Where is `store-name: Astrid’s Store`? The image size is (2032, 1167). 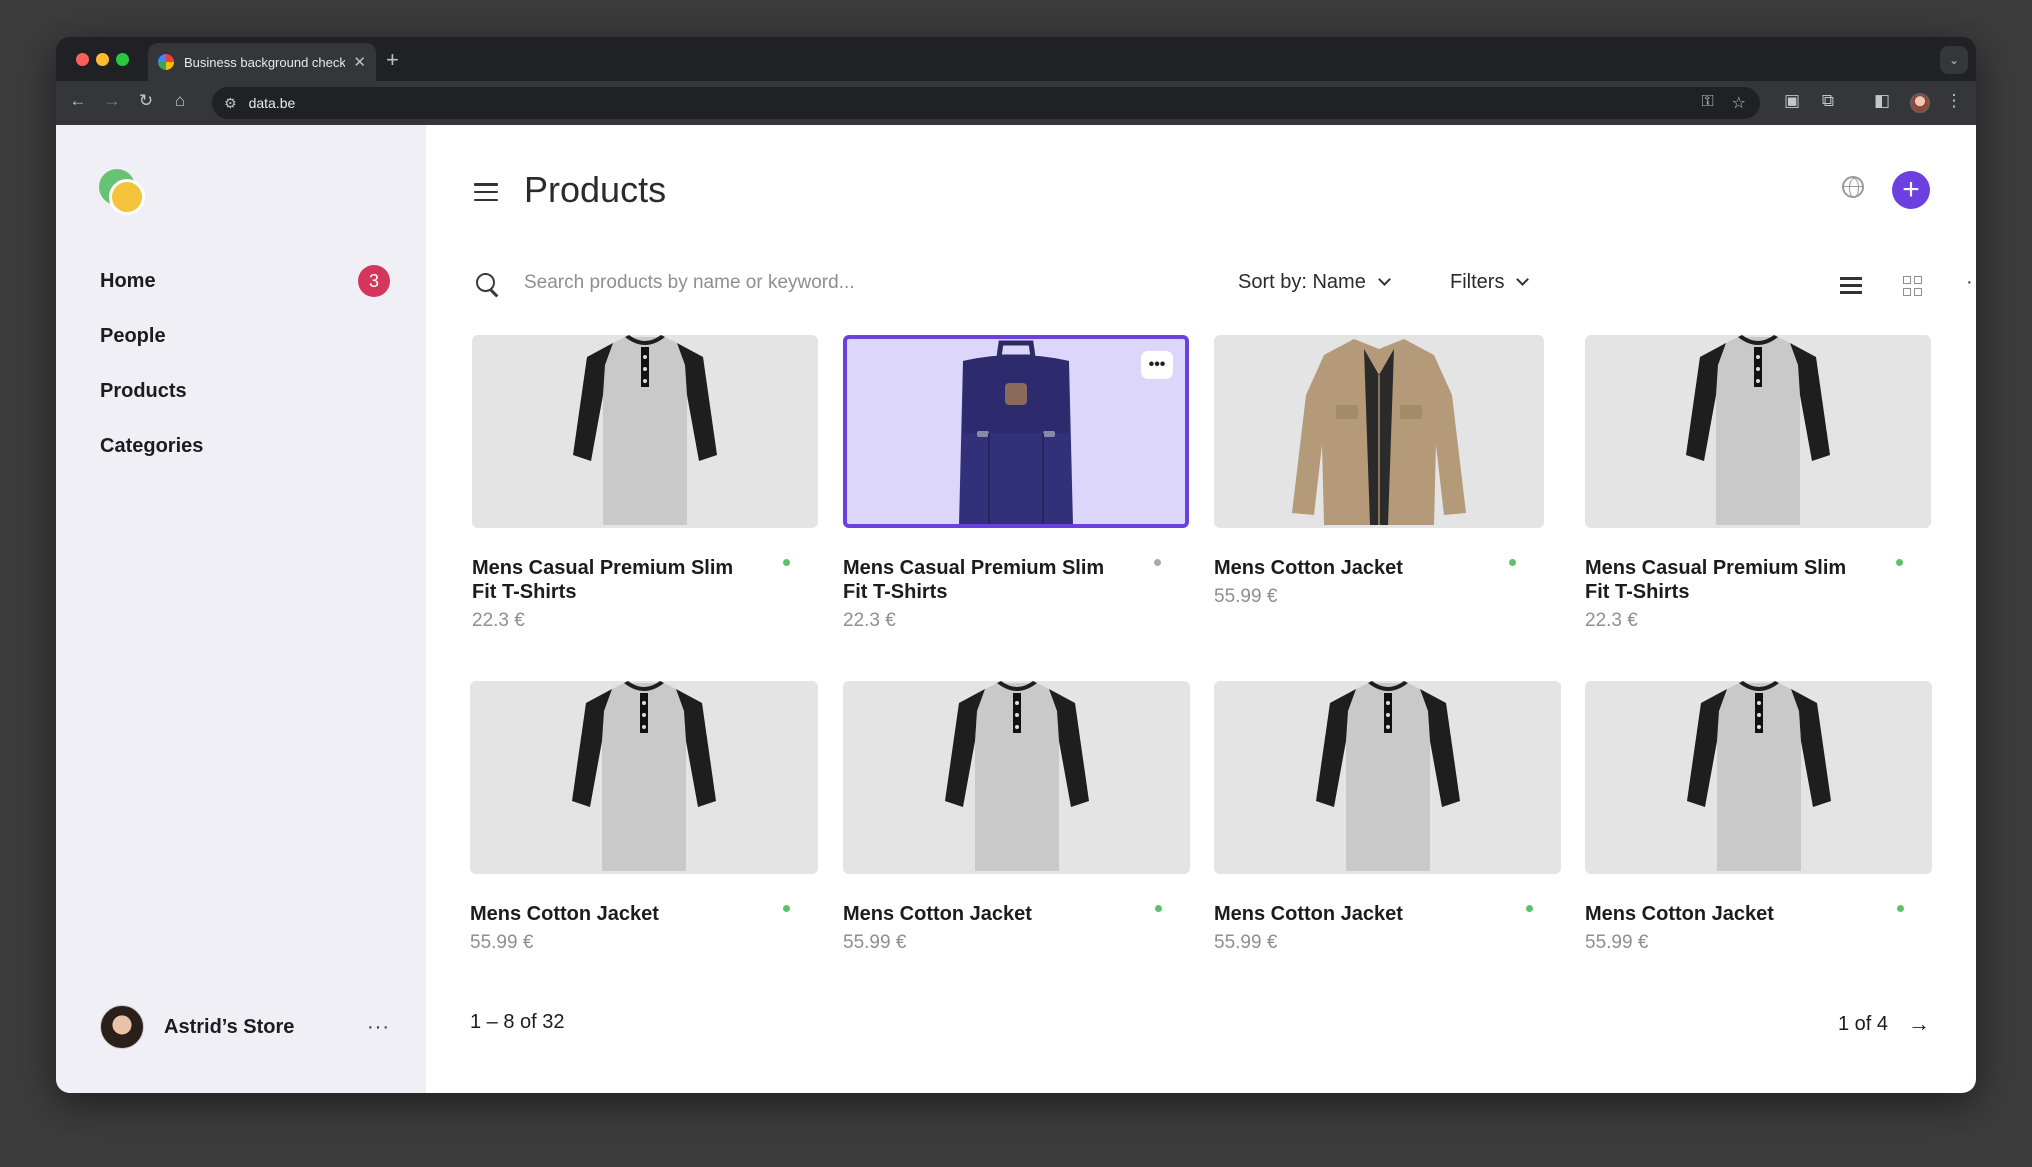 store-name: Astrid’s Store is located at coordinates (229, 1026).